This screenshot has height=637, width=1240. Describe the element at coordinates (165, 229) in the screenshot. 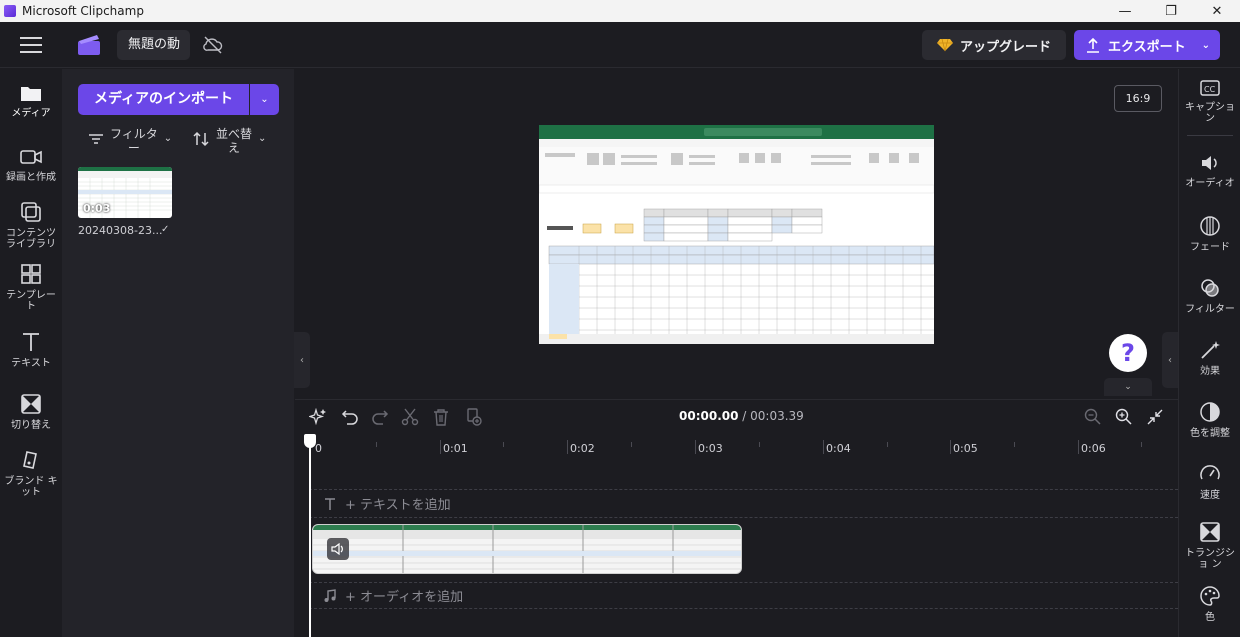

I see `added-check-icon: ✓` at that location.